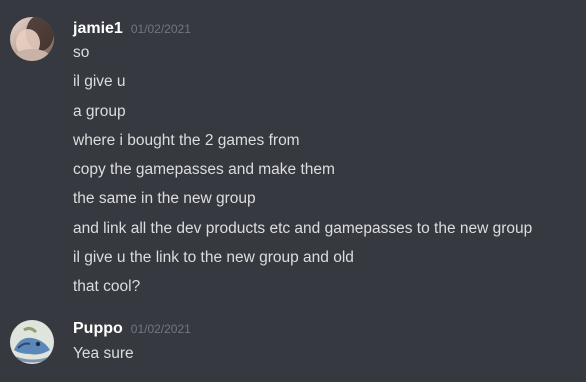 The height and width of the screenshot is (382, 586). I want to click on user-avatar-drawing-icon, so click(32, 342).